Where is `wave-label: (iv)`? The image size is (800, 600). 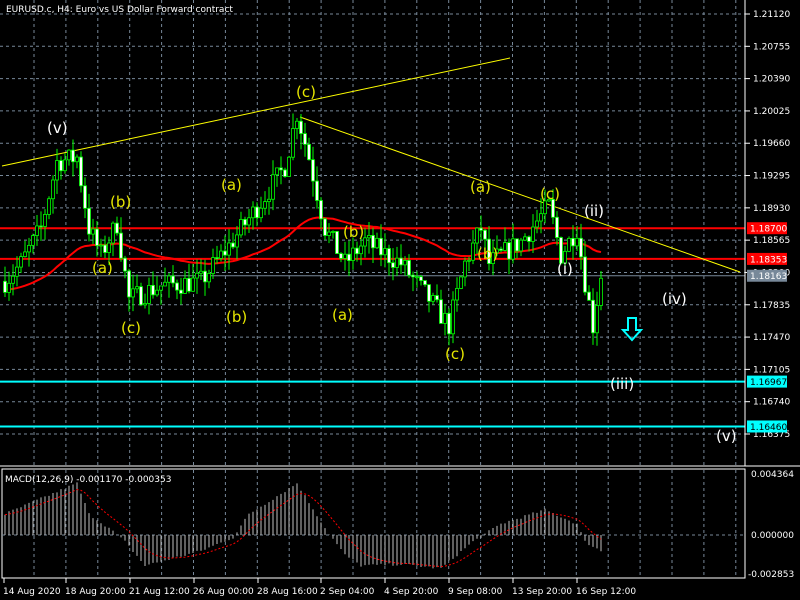 wave-label: (iv) is located at coordinates (674, 299).